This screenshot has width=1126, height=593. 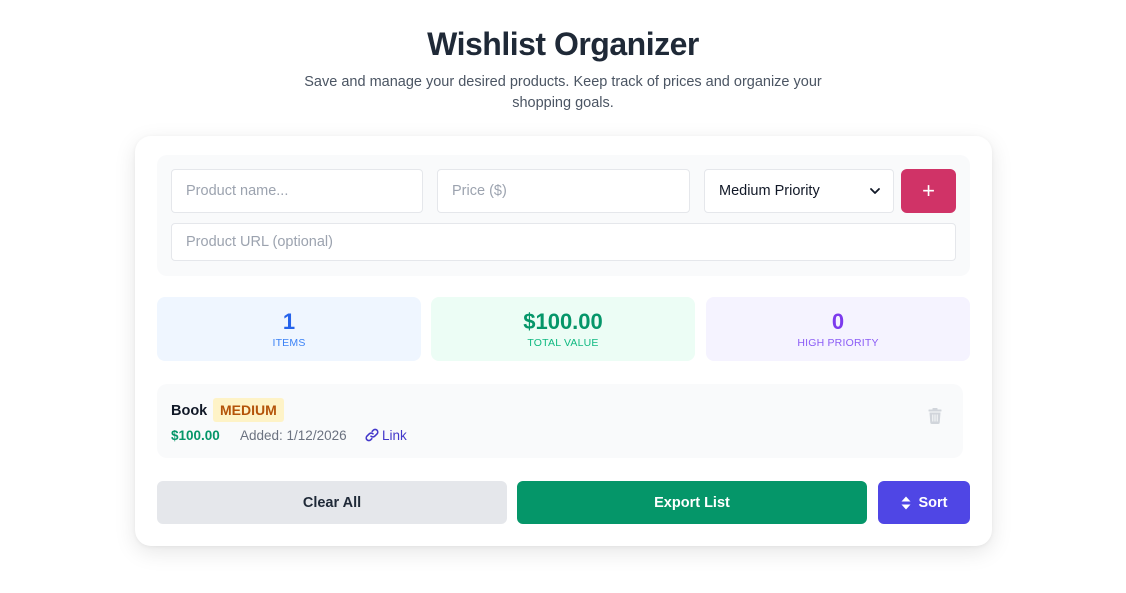 I want to click on stat-items: 1 Items, so click(x=289, y=329).